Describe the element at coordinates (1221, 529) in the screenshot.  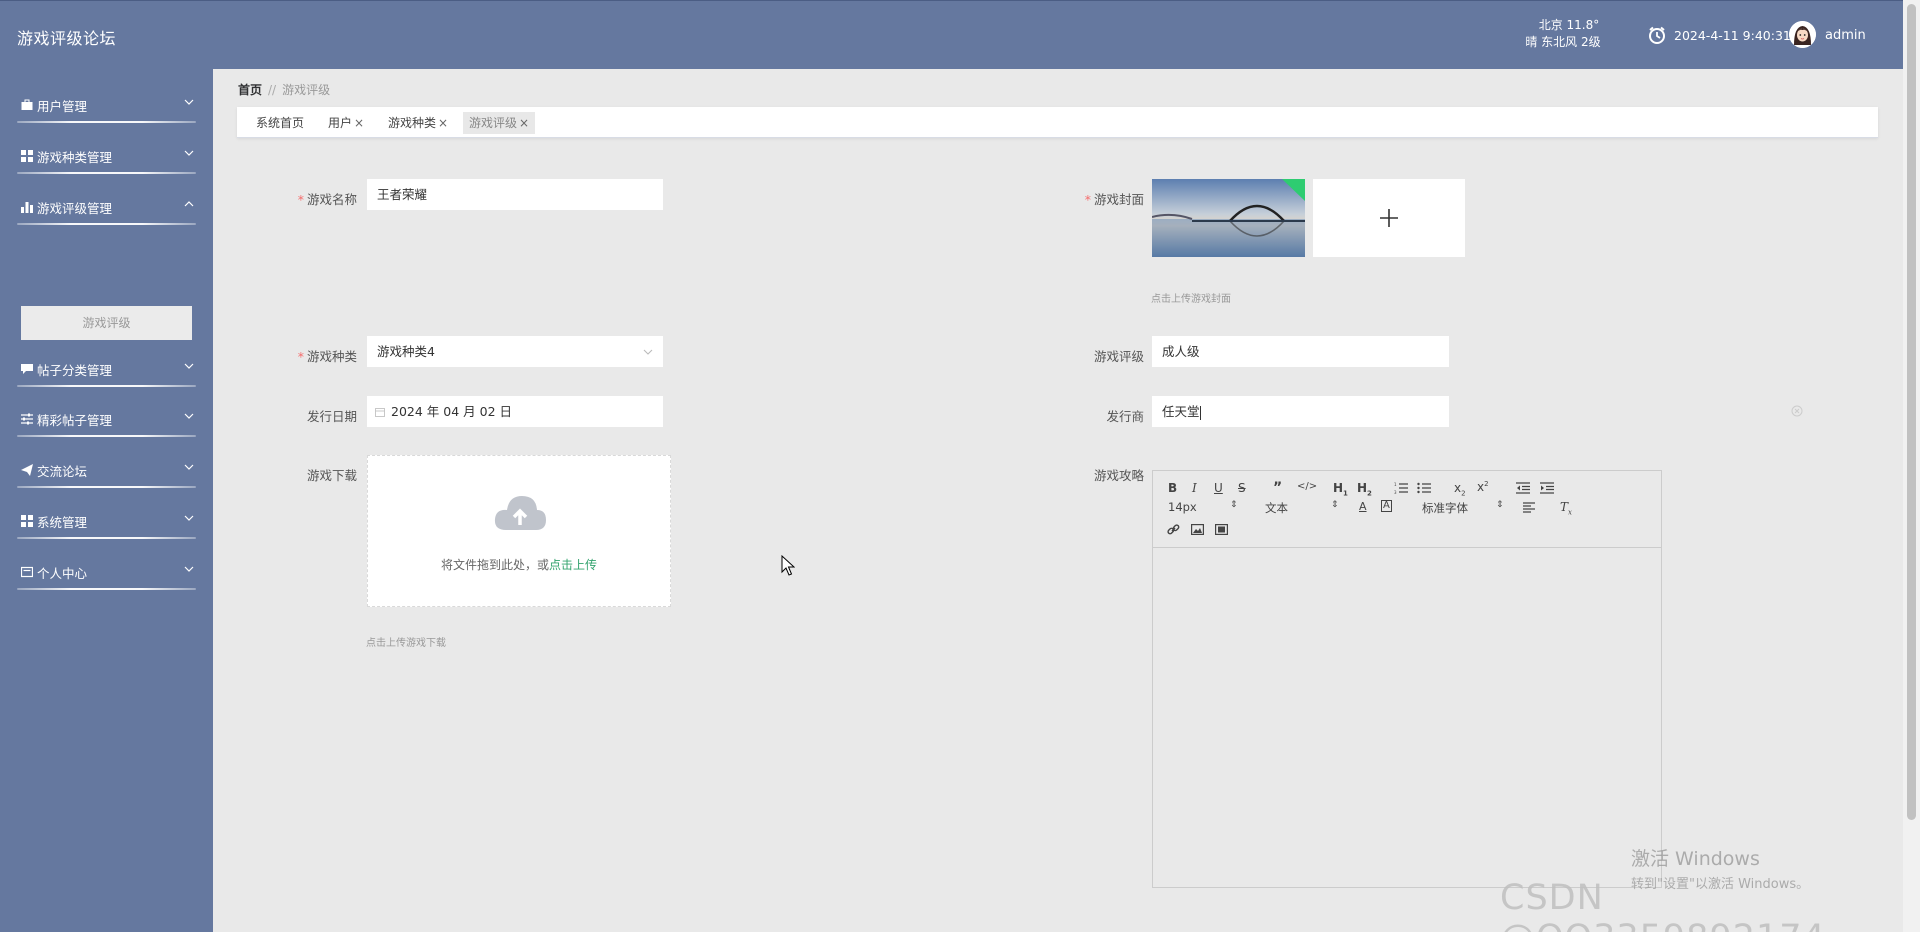
I see `video-icon` at that location.